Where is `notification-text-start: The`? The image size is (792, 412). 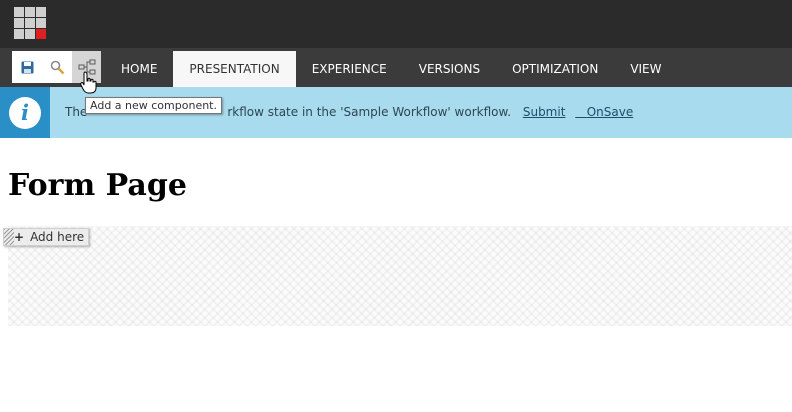
notification-text-start: The is located at coordinates (76, 112).